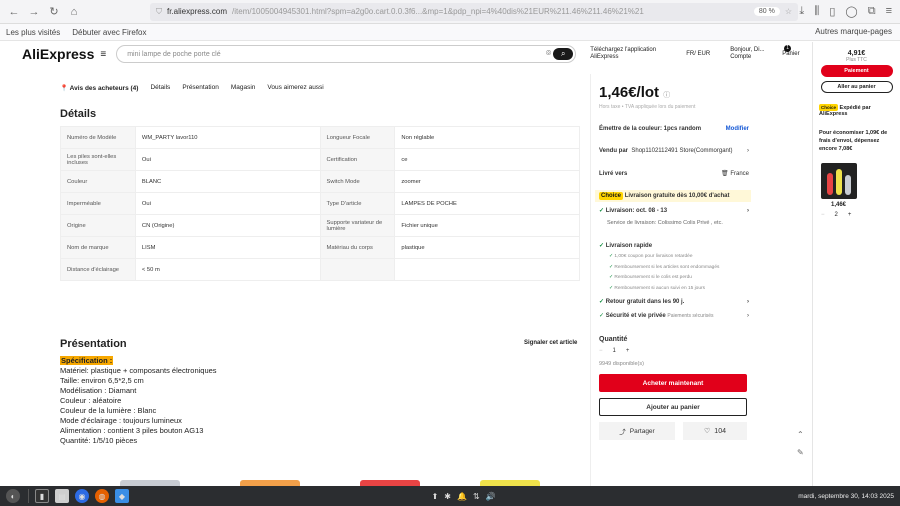  What do you see at coordinates (491, 496) in the screenshot?
I see `volume-icon: 🔊` at bounding box center [491, 496].